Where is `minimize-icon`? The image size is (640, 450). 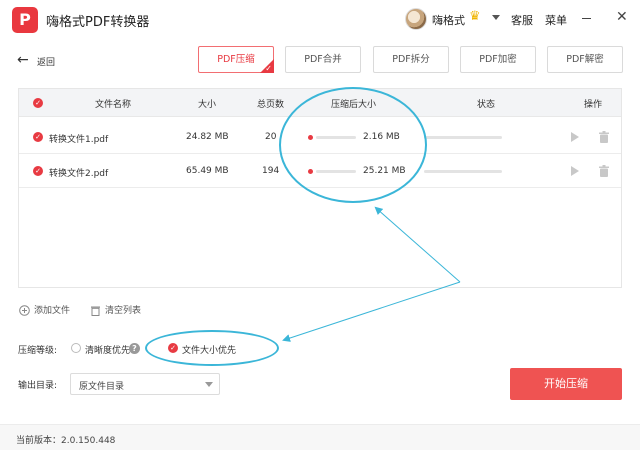 minimize-icon is located at coordinates (586, 18).